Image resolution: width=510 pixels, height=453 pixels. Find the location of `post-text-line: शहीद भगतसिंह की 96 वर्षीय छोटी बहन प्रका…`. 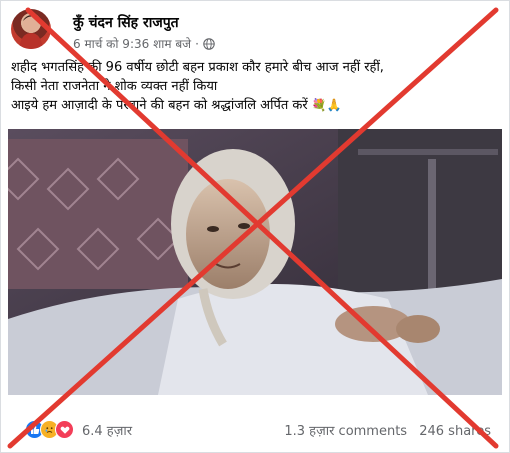

post-text-line: शहीद भगतसिंह की 96 वर्षीय छोटी बहन प्रका… is located at coordinates (197, 67).